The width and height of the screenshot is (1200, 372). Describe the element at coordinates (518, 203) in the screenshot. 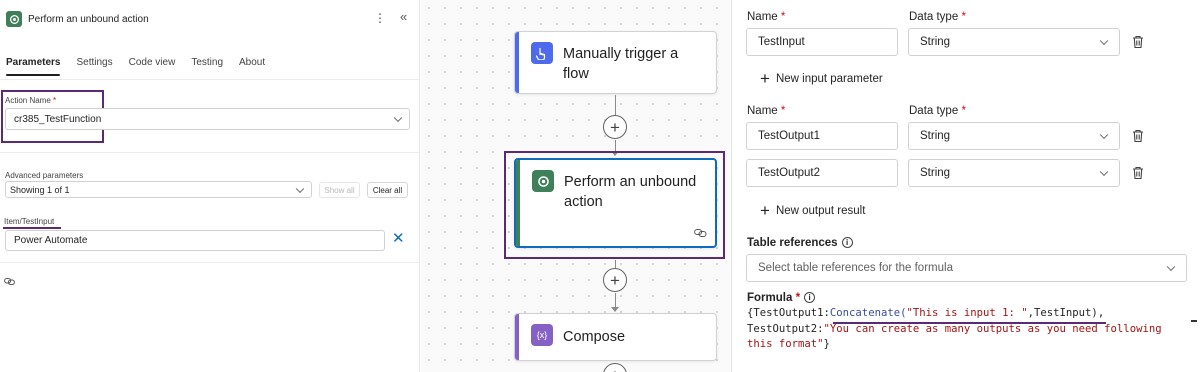

I see `action-accent` at that location.